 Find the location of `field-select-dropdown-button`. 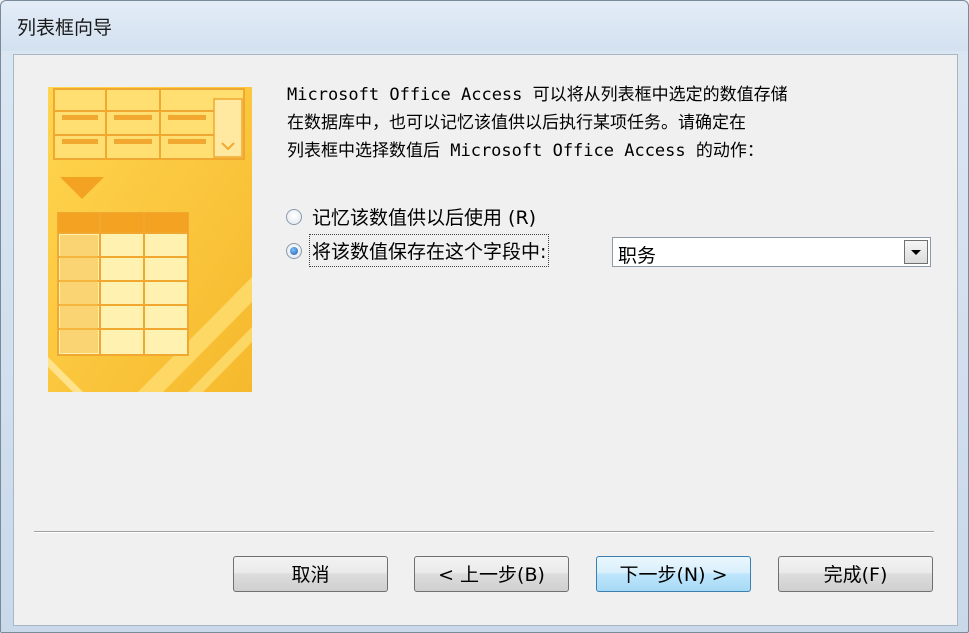

field-select-dropdown-button is located at coordinates (916, 252).